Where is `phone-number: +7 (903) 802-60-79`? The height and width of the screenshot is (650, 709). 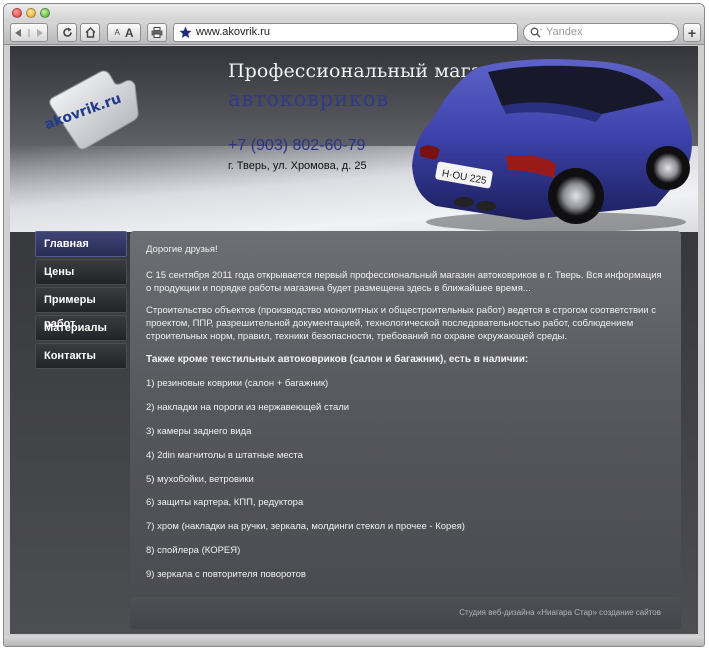
phone-number: +7 (903) 802-60-79 is located at coordinates (297, 145).